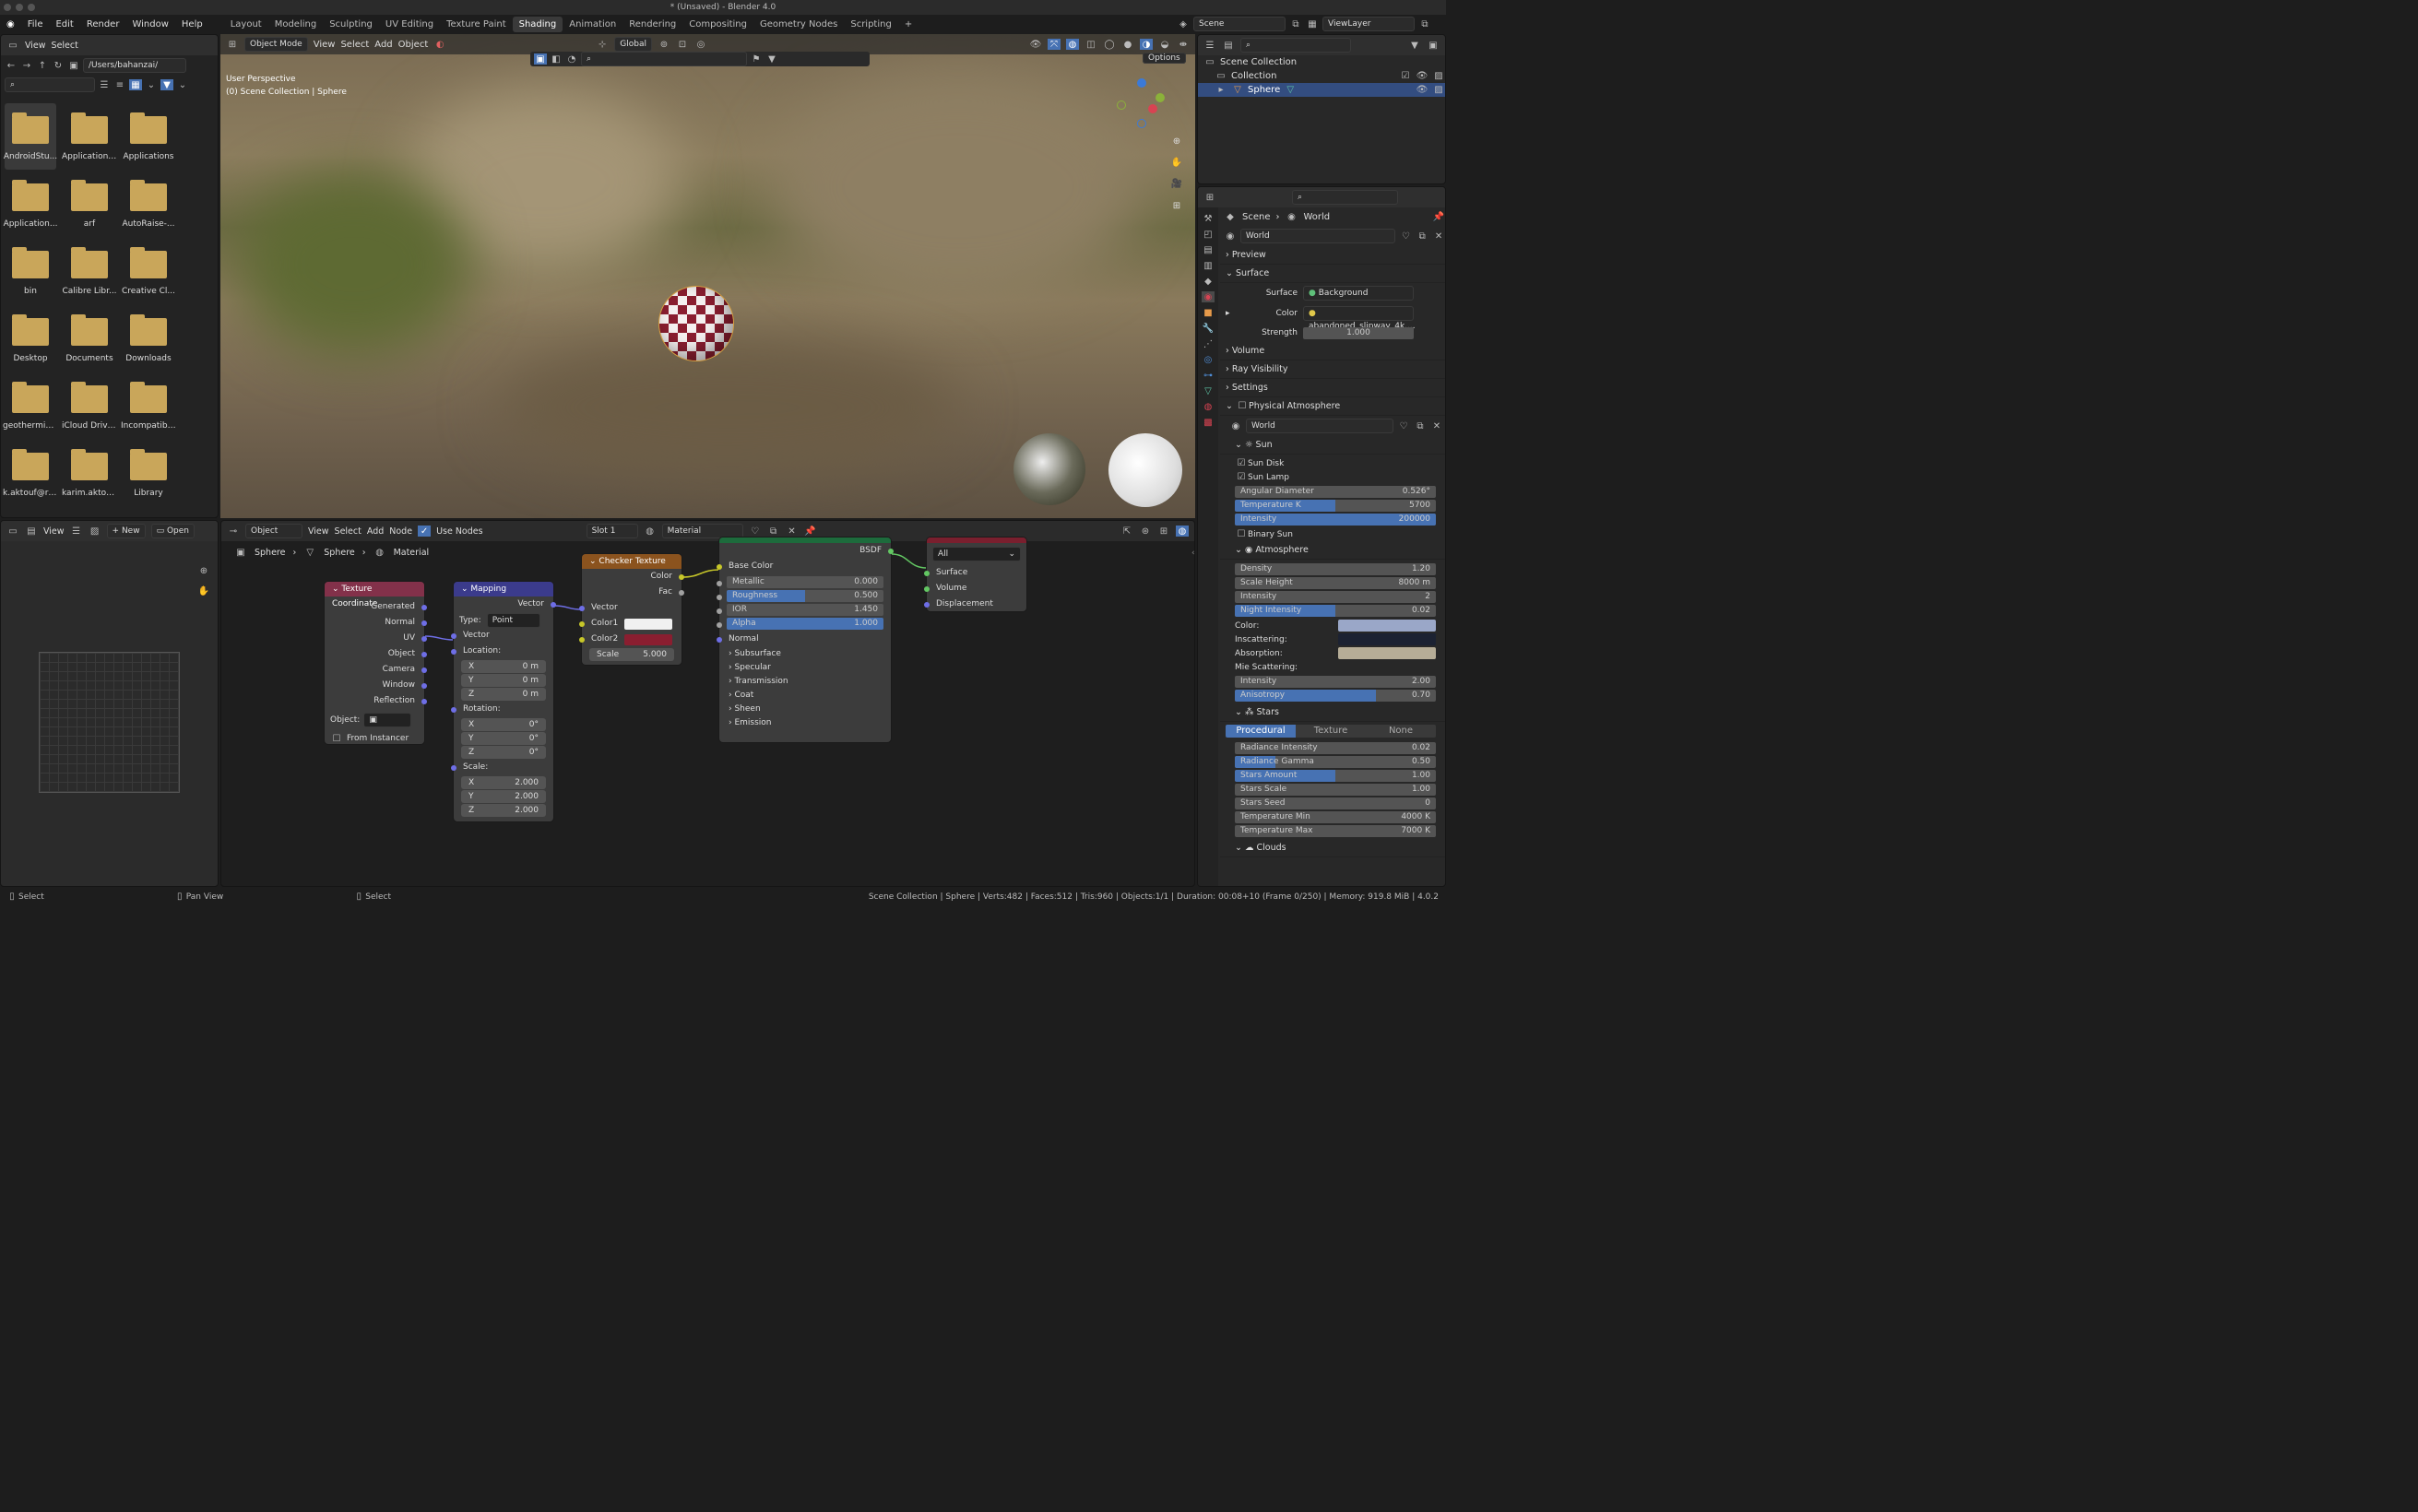  What do you see at coordinates (439, 44) in the screenshot?
I see `material-icon: ◐` at bounding box center [439, 44].